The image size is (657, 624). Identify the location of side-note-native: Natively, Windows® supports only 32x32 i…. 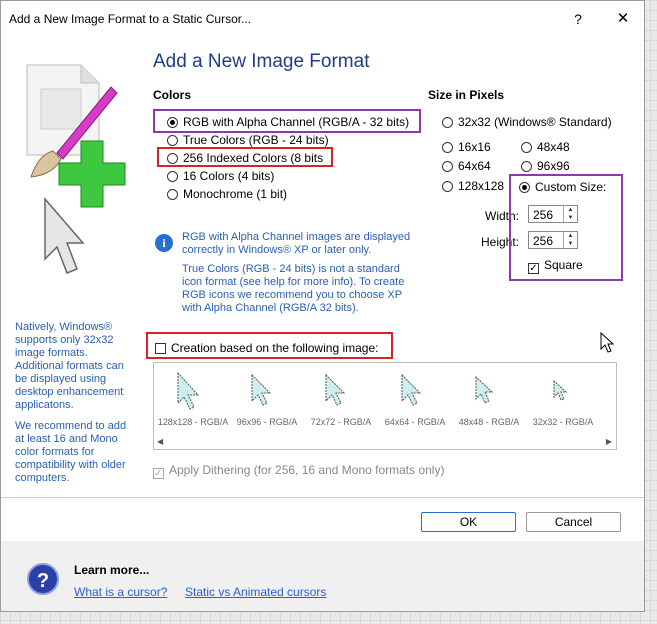
(69, 366).